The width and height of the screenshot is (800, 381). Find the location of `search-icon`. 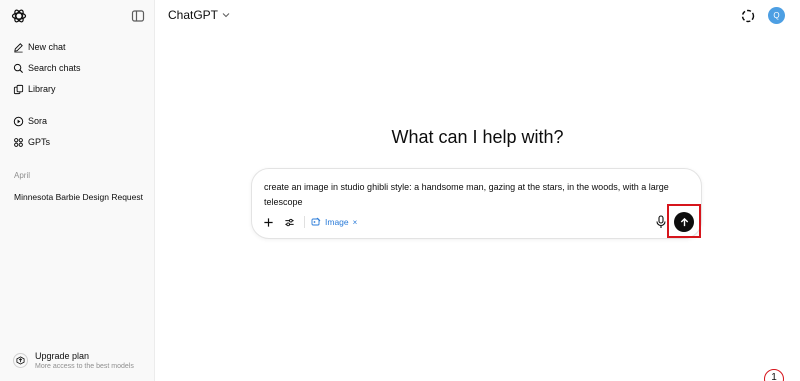

search-icon is located at coordinates (18, 68).